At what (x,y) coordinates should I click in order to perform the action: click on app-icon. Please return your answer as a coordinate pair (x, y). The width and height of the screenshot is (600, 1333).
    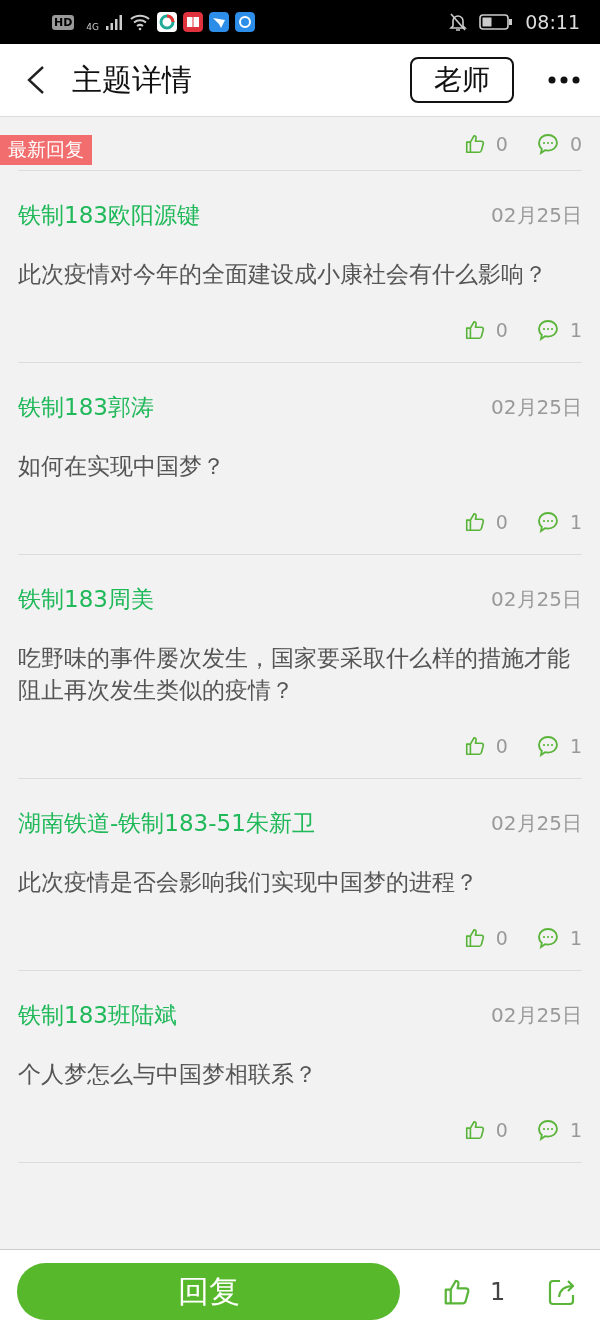
    Looking at the image, I should click on (167, 22).